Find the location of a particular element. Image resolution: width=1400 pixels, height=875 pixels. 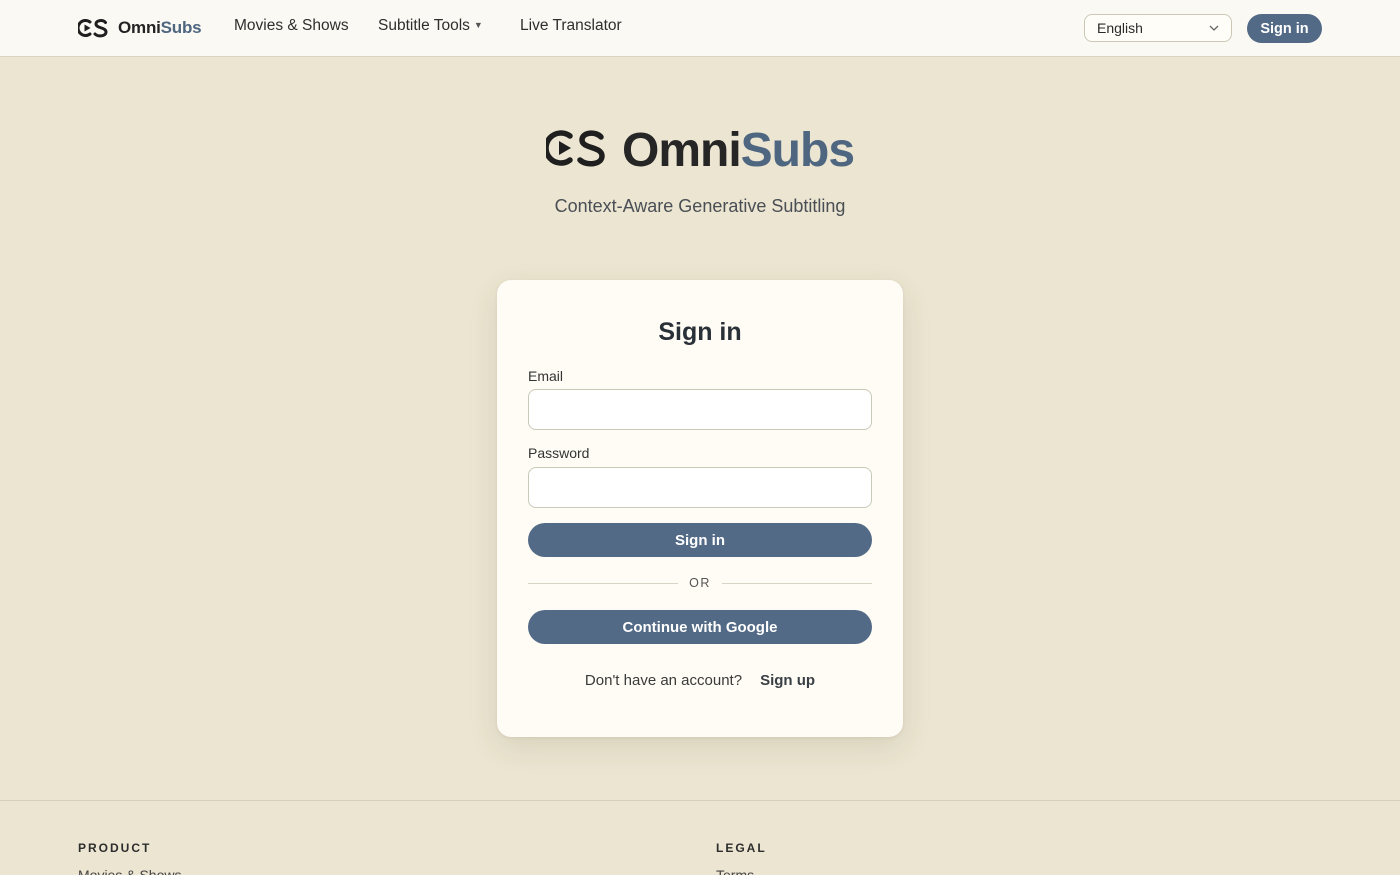

divider-line-right is located at coordinates (797, 583).